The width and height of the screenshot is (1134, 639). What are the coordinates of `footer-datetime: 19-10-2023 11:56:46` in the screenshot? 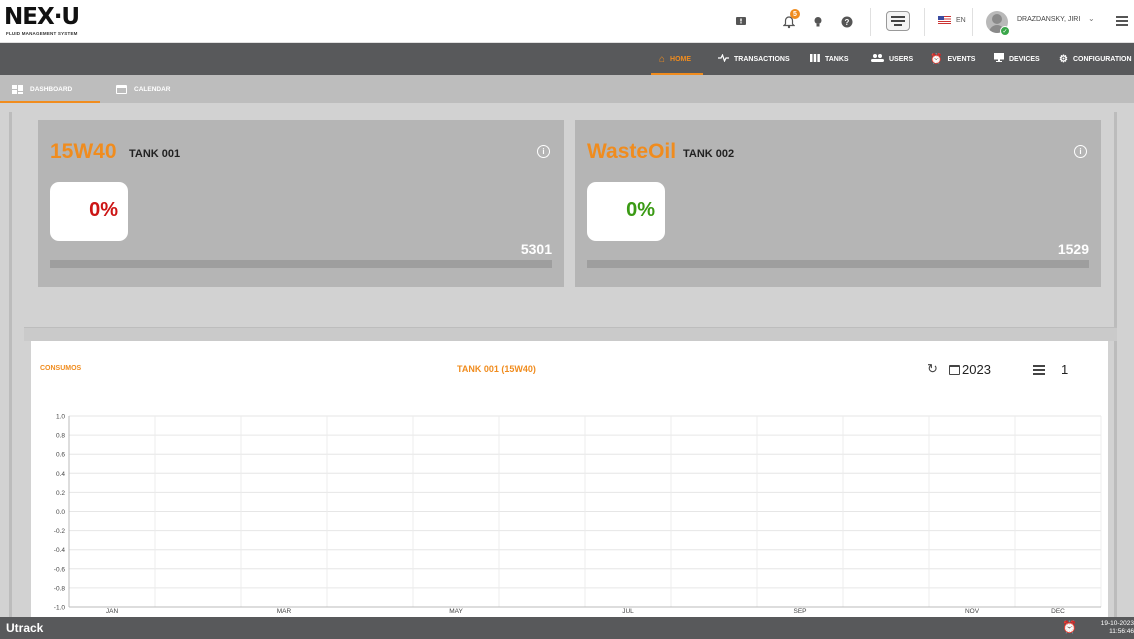 It's located at (1112, 628).